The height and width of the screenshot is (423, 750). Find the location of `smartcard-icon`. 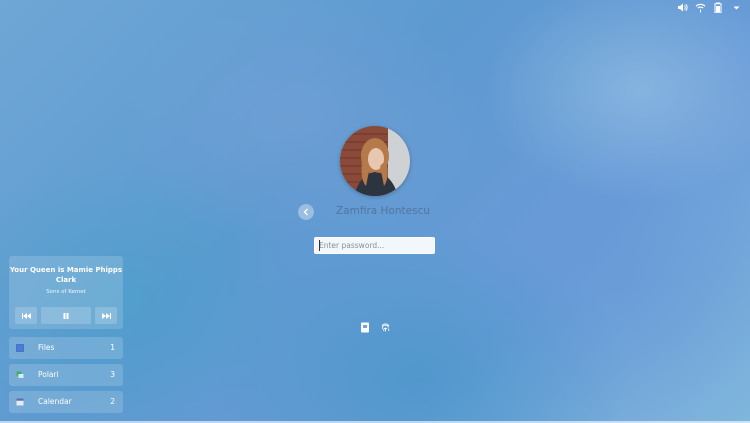

smartcard-icon is located at coordinates (365, 327).